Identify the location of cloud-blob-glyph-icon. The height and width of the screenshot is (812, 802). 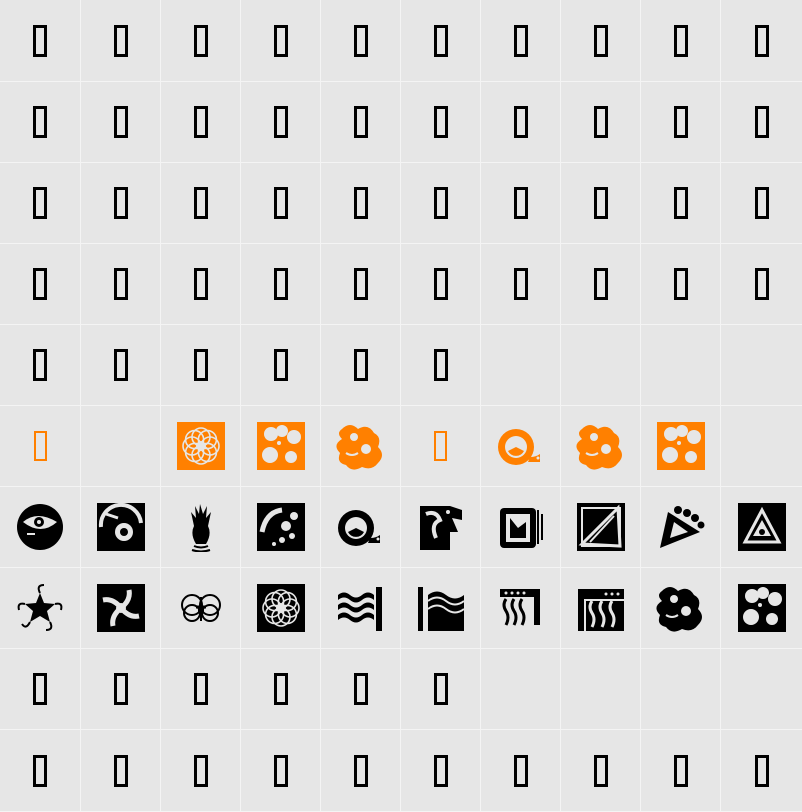
(358, 447).